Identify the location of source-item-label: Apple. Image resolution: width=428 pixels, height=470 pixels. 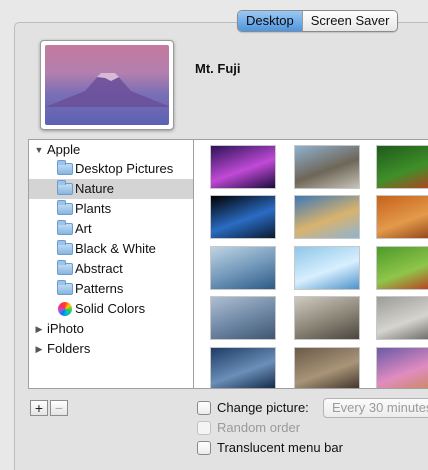
(64, 149).